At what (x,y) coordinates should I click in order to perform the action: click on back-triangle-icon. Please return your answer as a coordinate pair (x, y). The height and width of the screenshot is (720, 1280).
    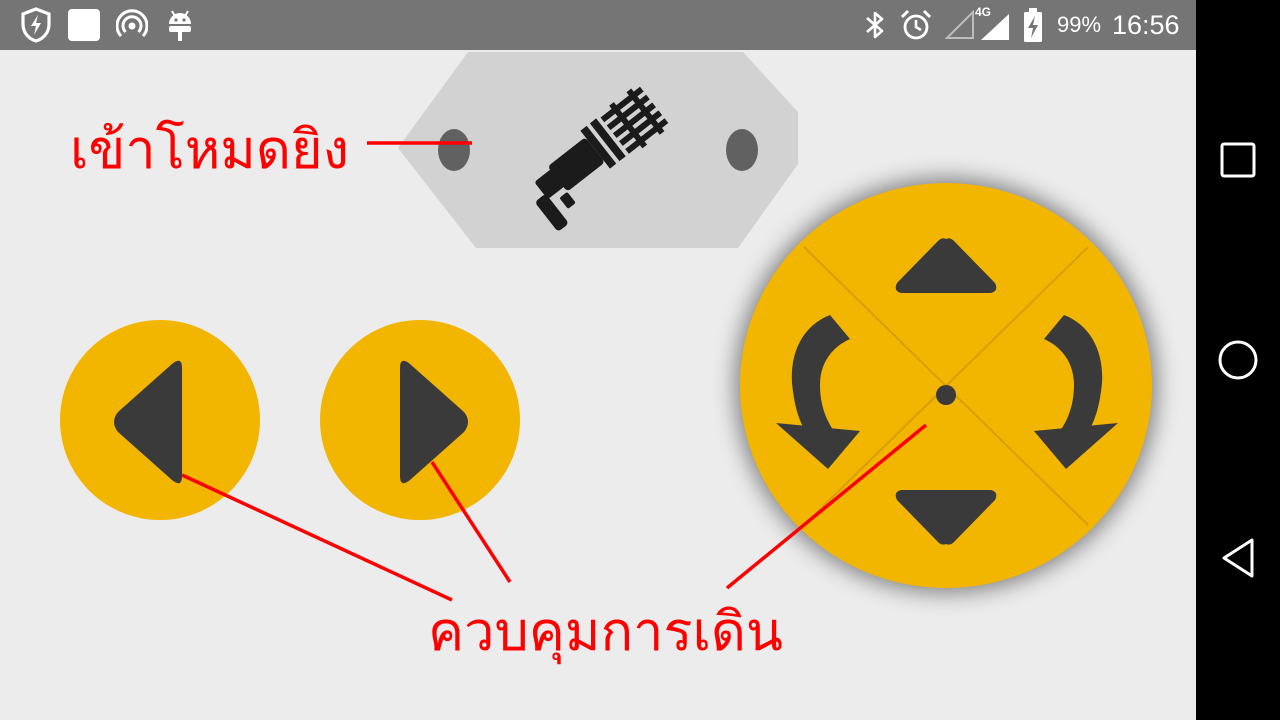
    Looking at the image, I should click on (1238, 558).